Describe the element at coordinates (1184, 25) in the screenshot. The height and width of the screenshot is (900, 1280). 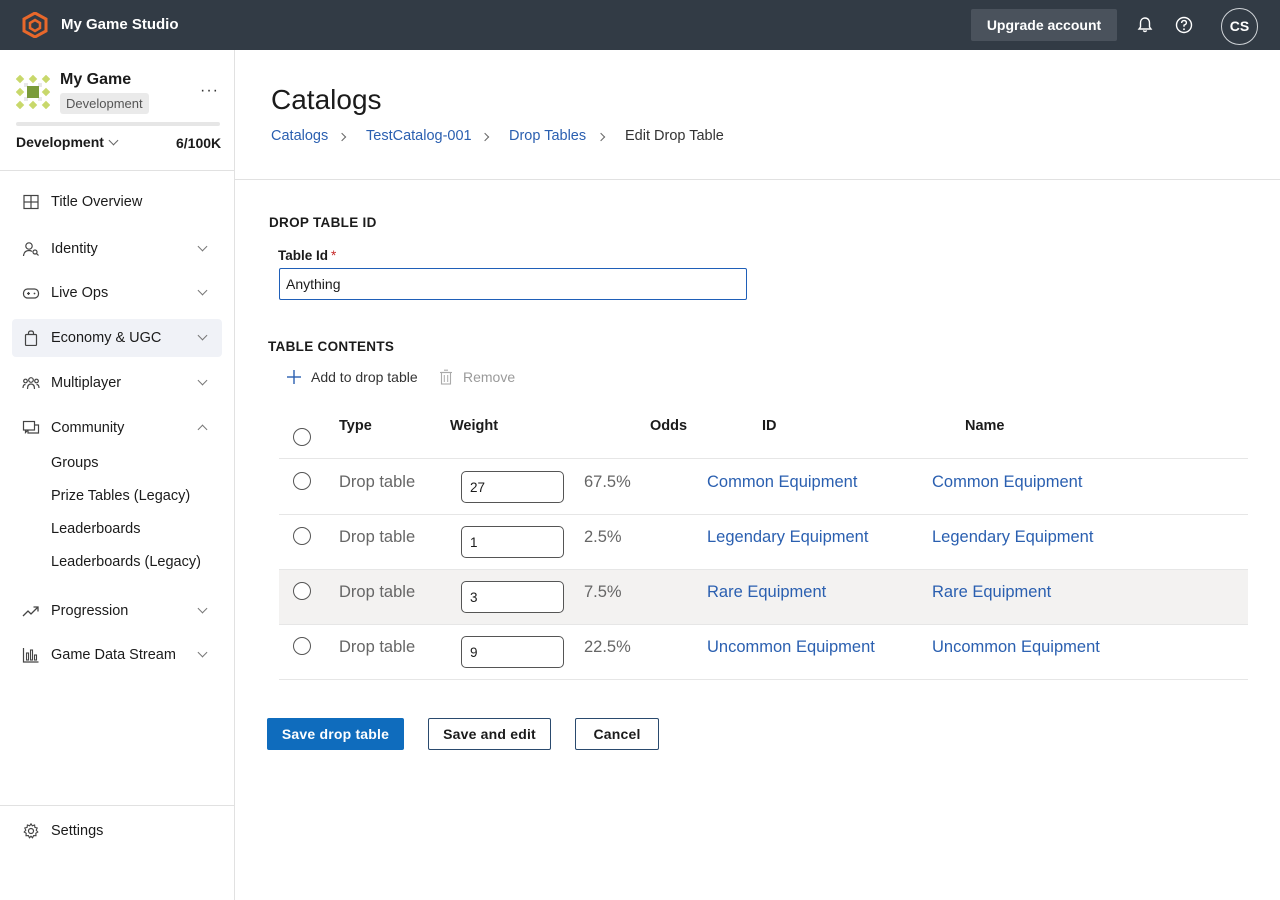
I see `help-icon` at that location.